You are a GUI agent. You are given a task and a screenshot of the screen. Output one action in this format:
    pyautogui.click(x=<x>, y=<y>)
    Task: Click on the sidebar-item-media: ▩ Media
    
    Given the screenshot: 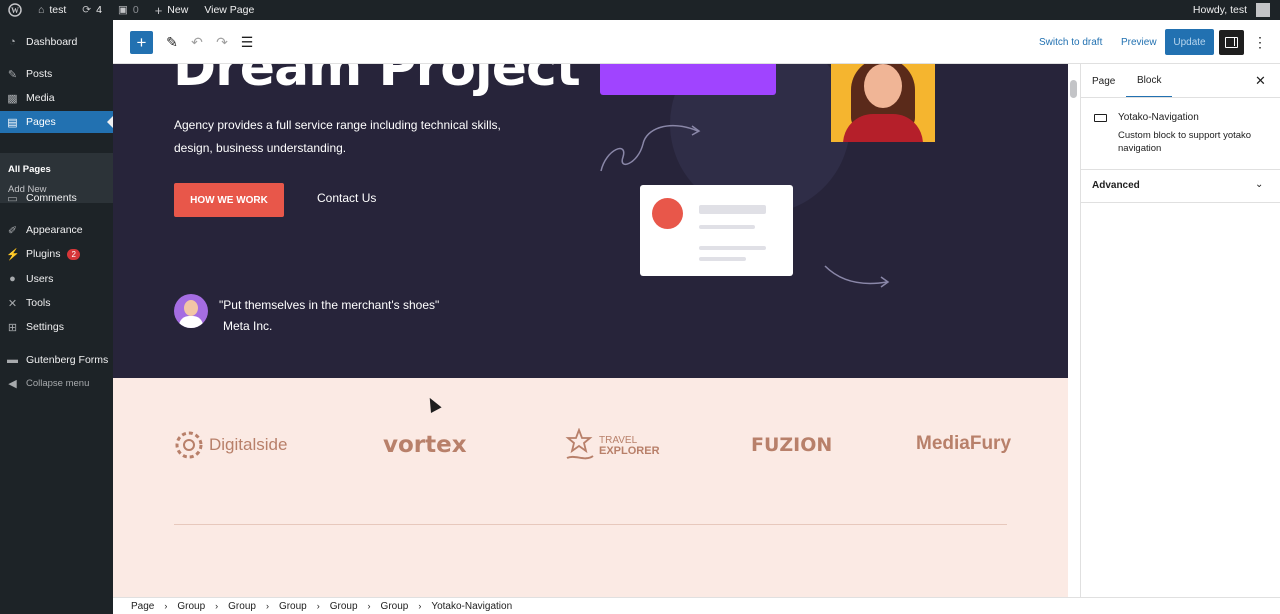 What is the action you would take?
    pyautogui.click(x=56, y=98)
    